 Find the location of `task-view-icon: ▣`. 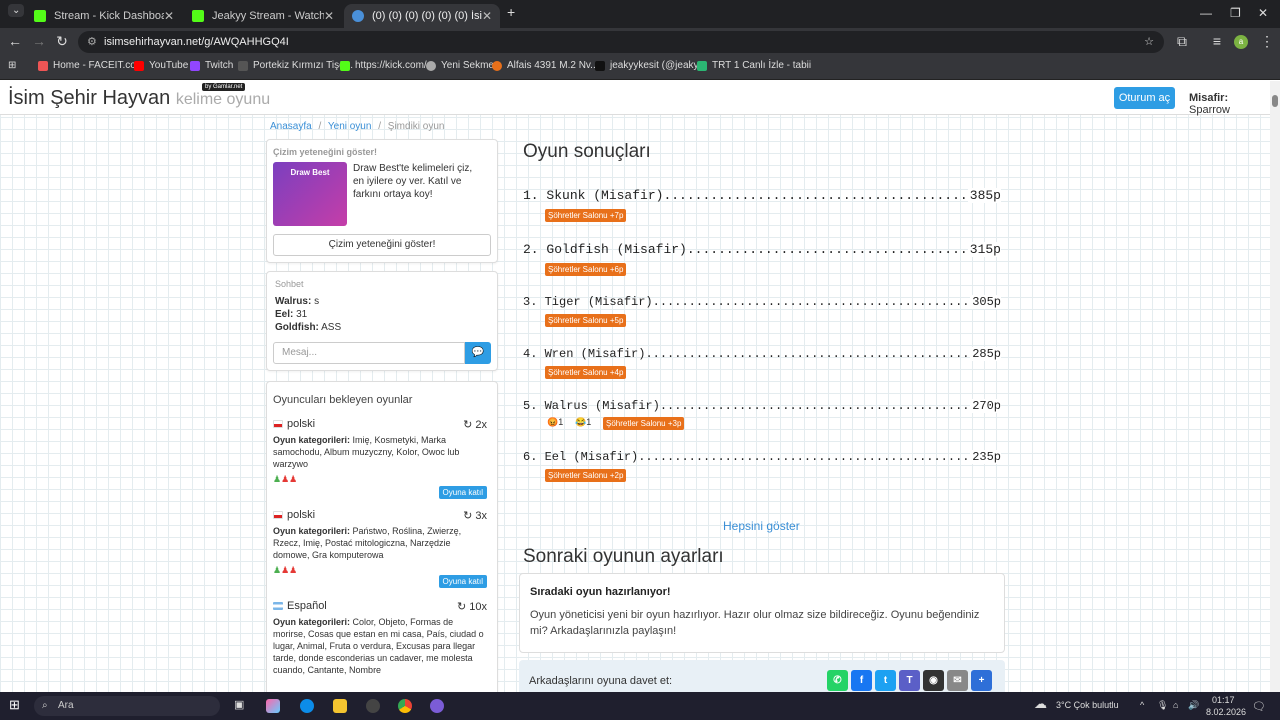

task-view-icon: ▣ is located at coordinates (241, 705).